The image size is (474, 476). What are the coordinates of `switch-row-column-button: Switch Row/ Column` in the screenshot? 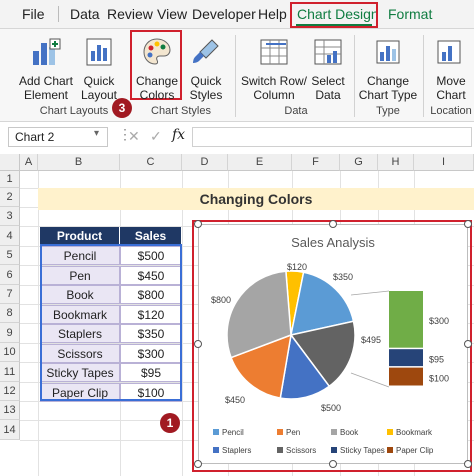 It's located at (274, 69).